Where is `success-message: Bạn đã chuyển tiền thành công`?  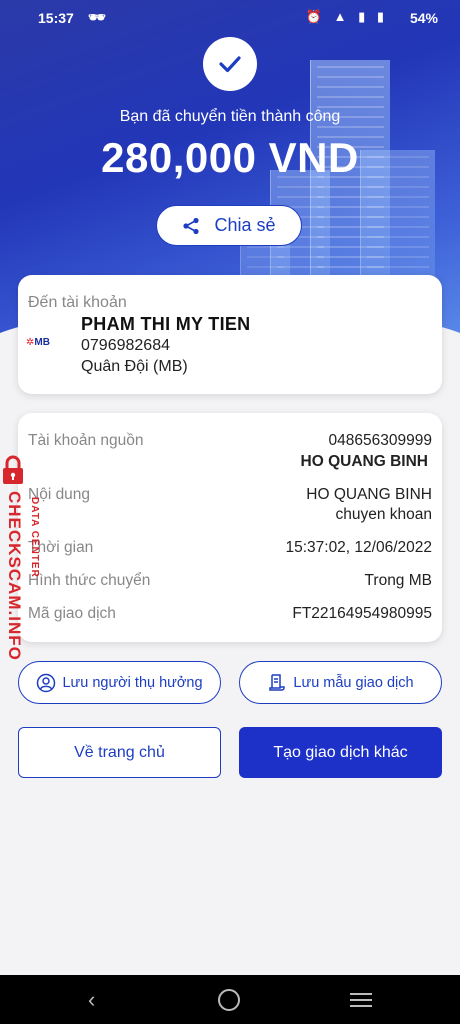 success-message: Bạn đã chuyển tiền thành công is located at coordinates (230, 116).